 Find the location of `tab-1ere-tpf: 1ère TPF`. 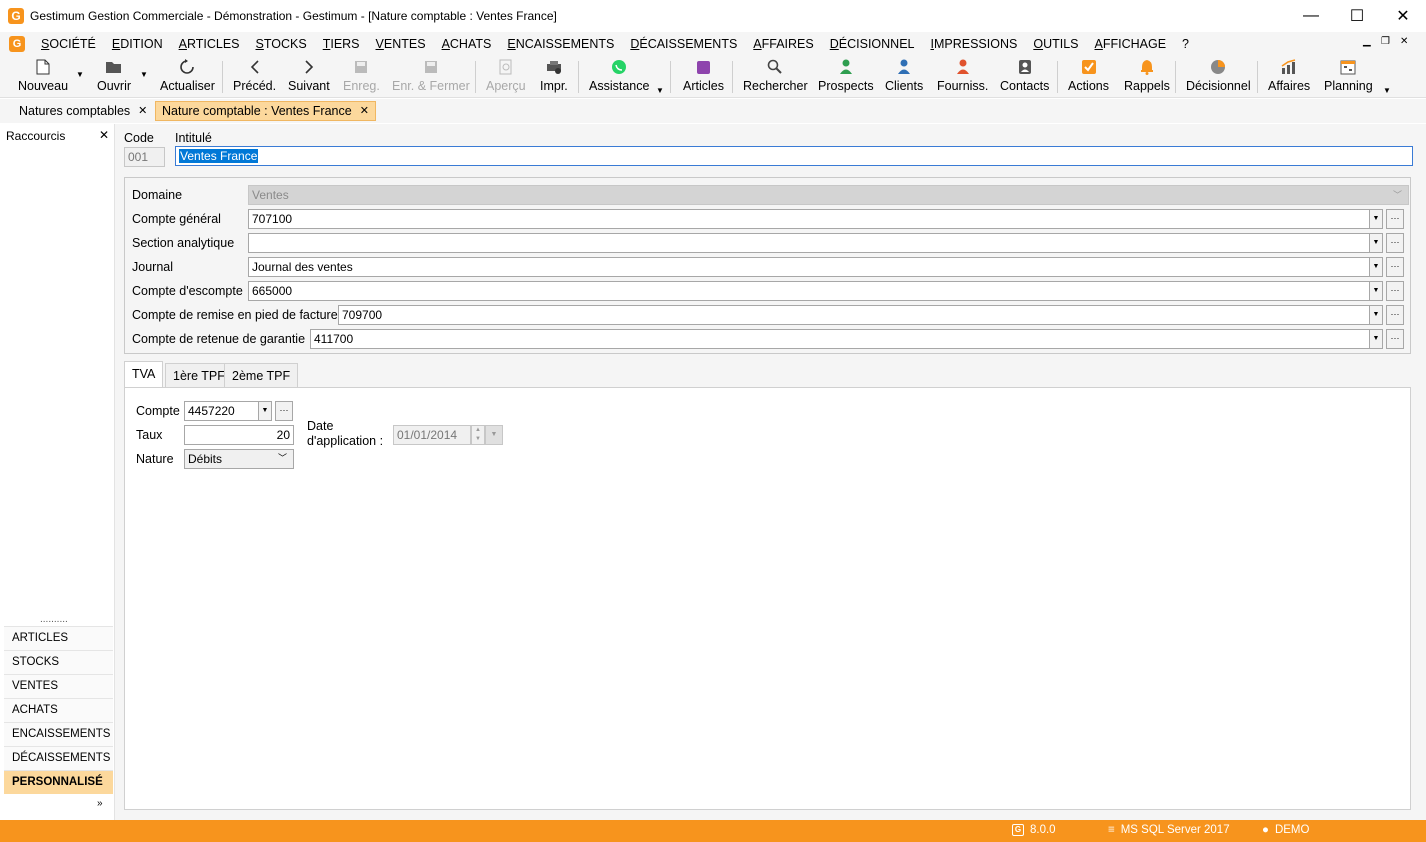

tab-1ere-tpf: 1ère TPF is located at coordinates (199, 375).